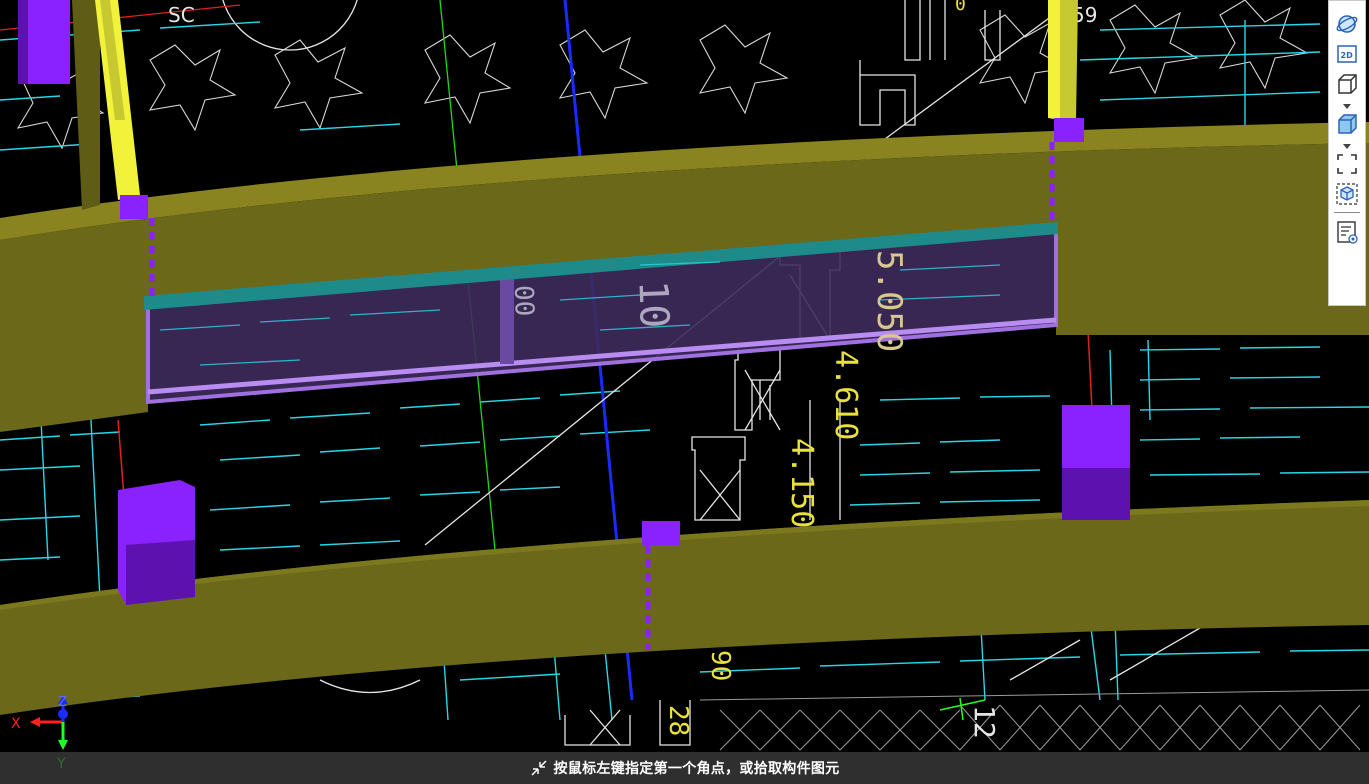 The height and width of the screenshot is (784, 1369). Describe the element at coordinates (1096, 462) in the screenshot. I see `purple-column-right` at that location.